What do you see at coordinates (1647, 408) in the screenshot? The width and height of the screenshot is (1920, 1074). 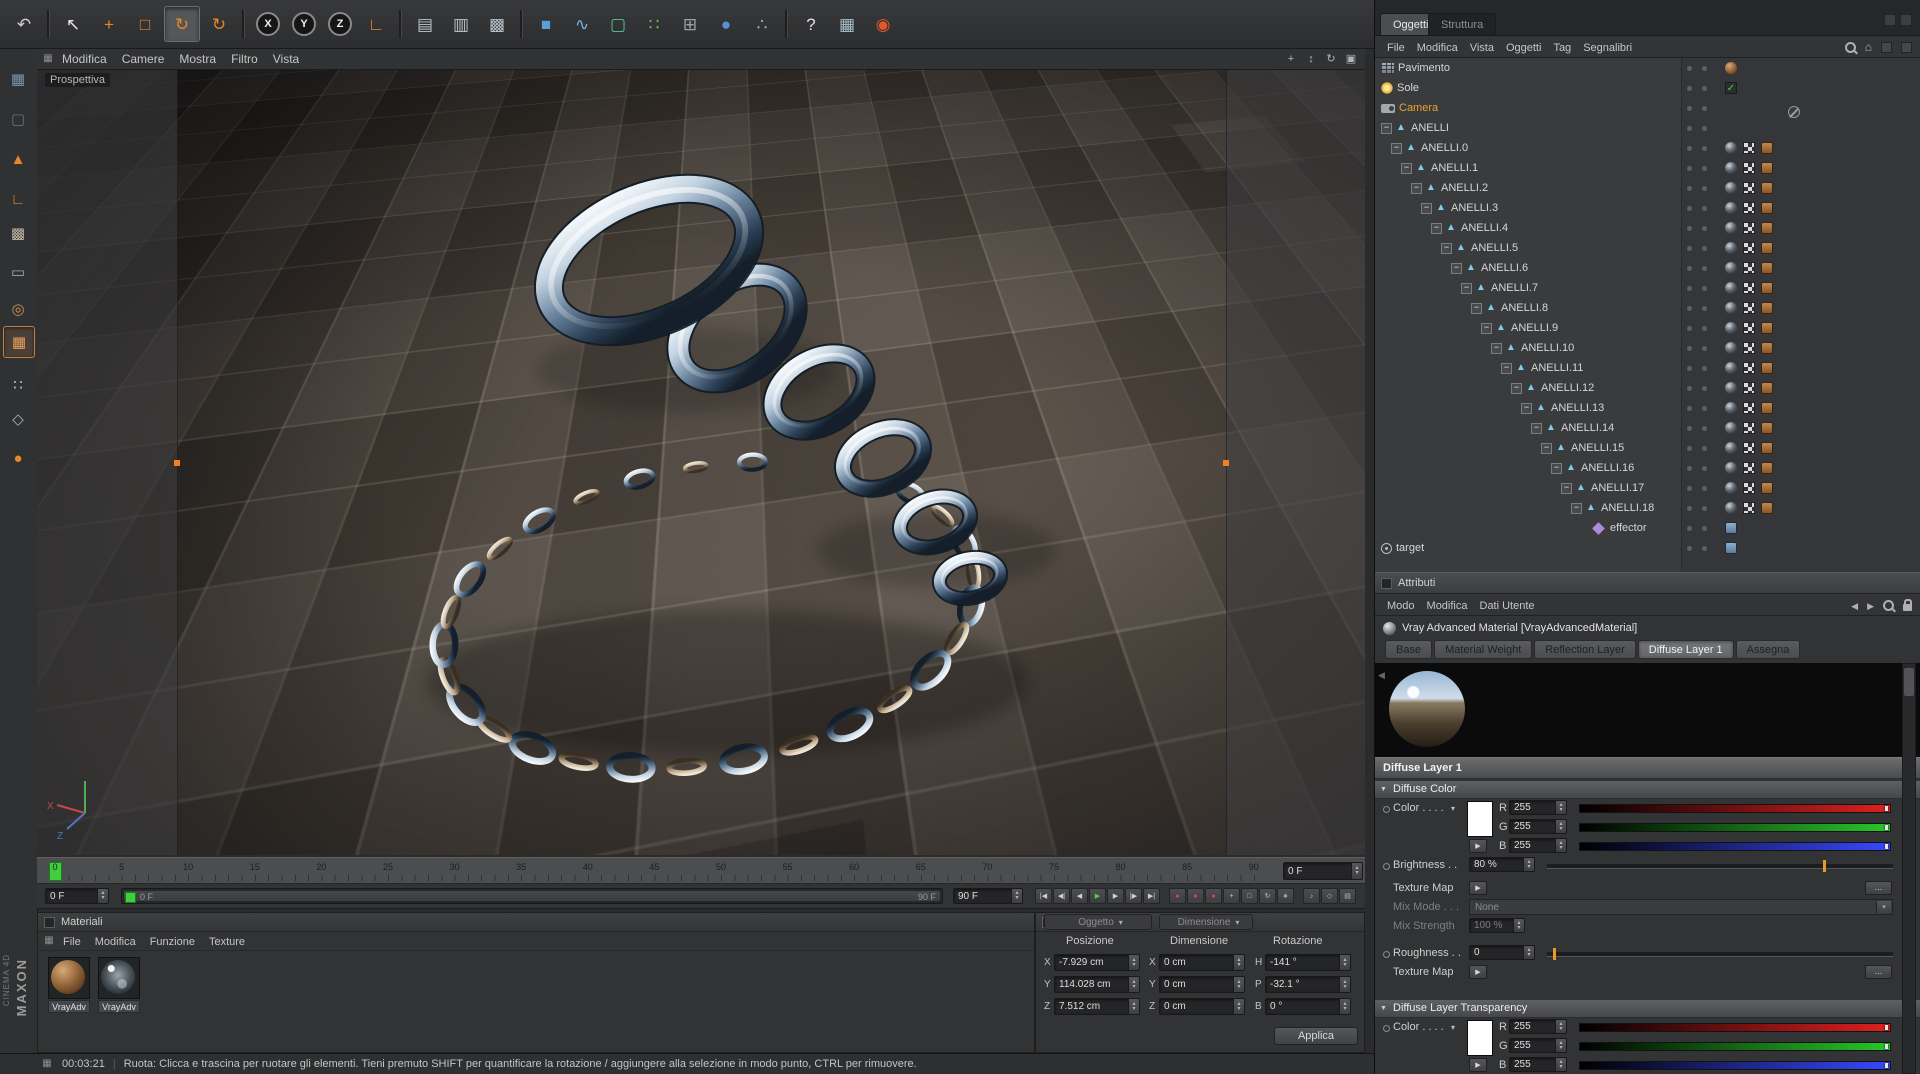 I see `tree-item-anelli-13: − ▲ ANELLI.13` at bounding box center [1647, 408].